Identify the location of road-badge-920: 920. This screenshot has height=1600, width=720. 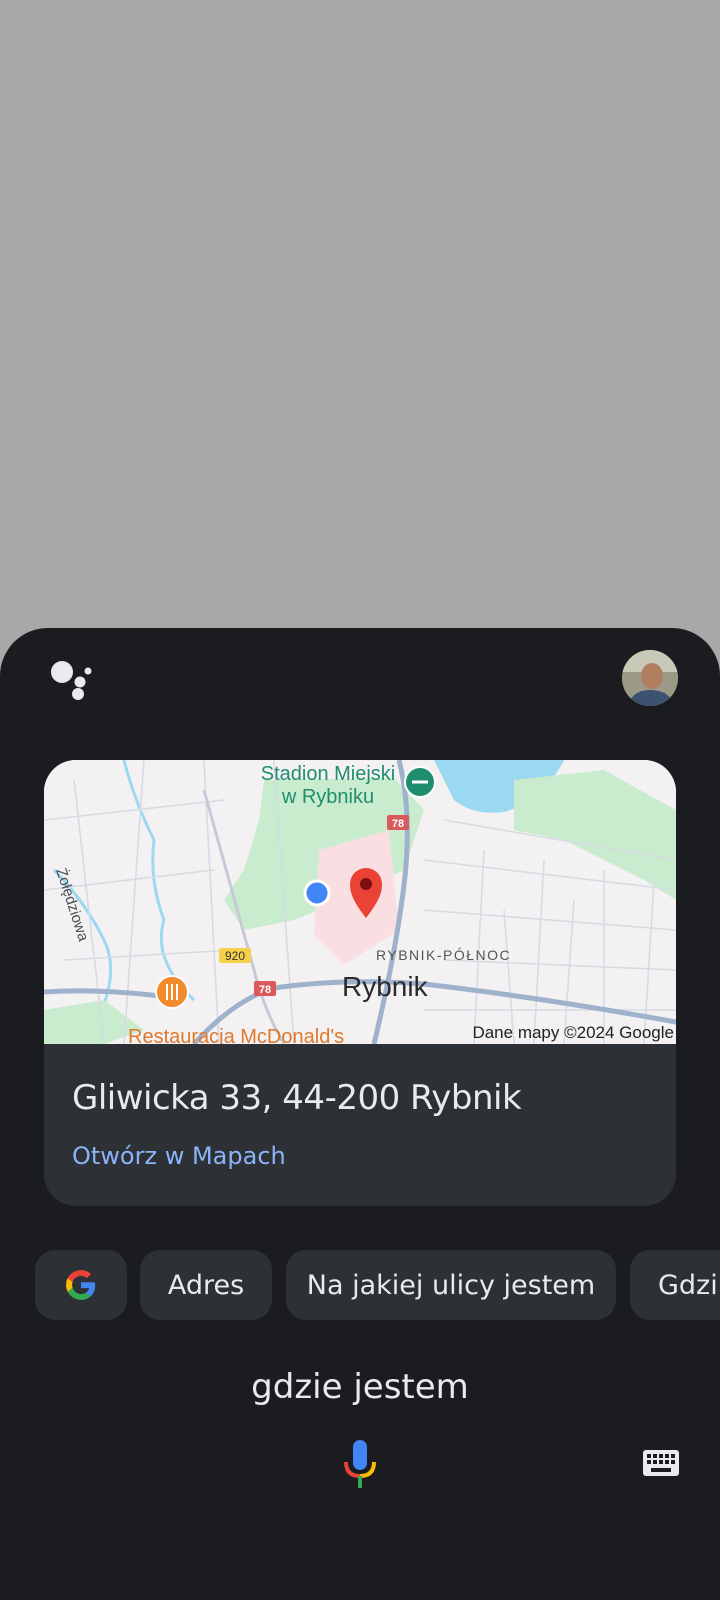
(235, 956).